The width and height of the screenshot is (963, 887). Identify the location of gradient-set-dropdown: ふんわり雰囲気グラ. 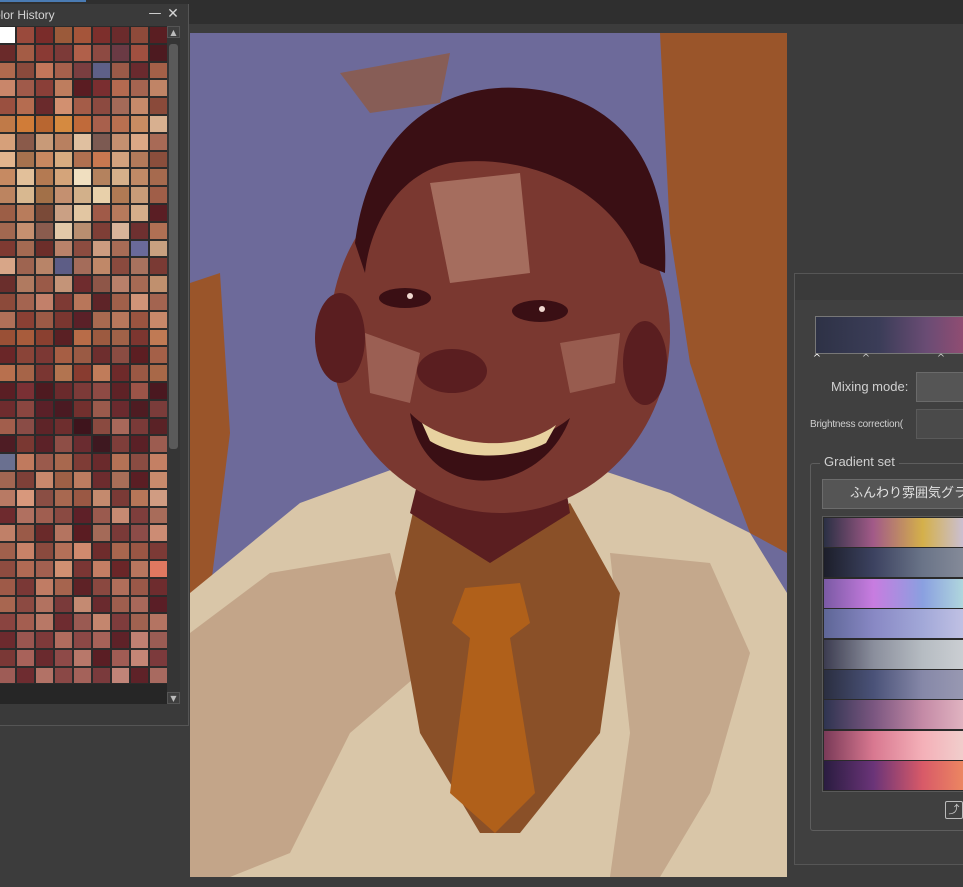
(892, 494).